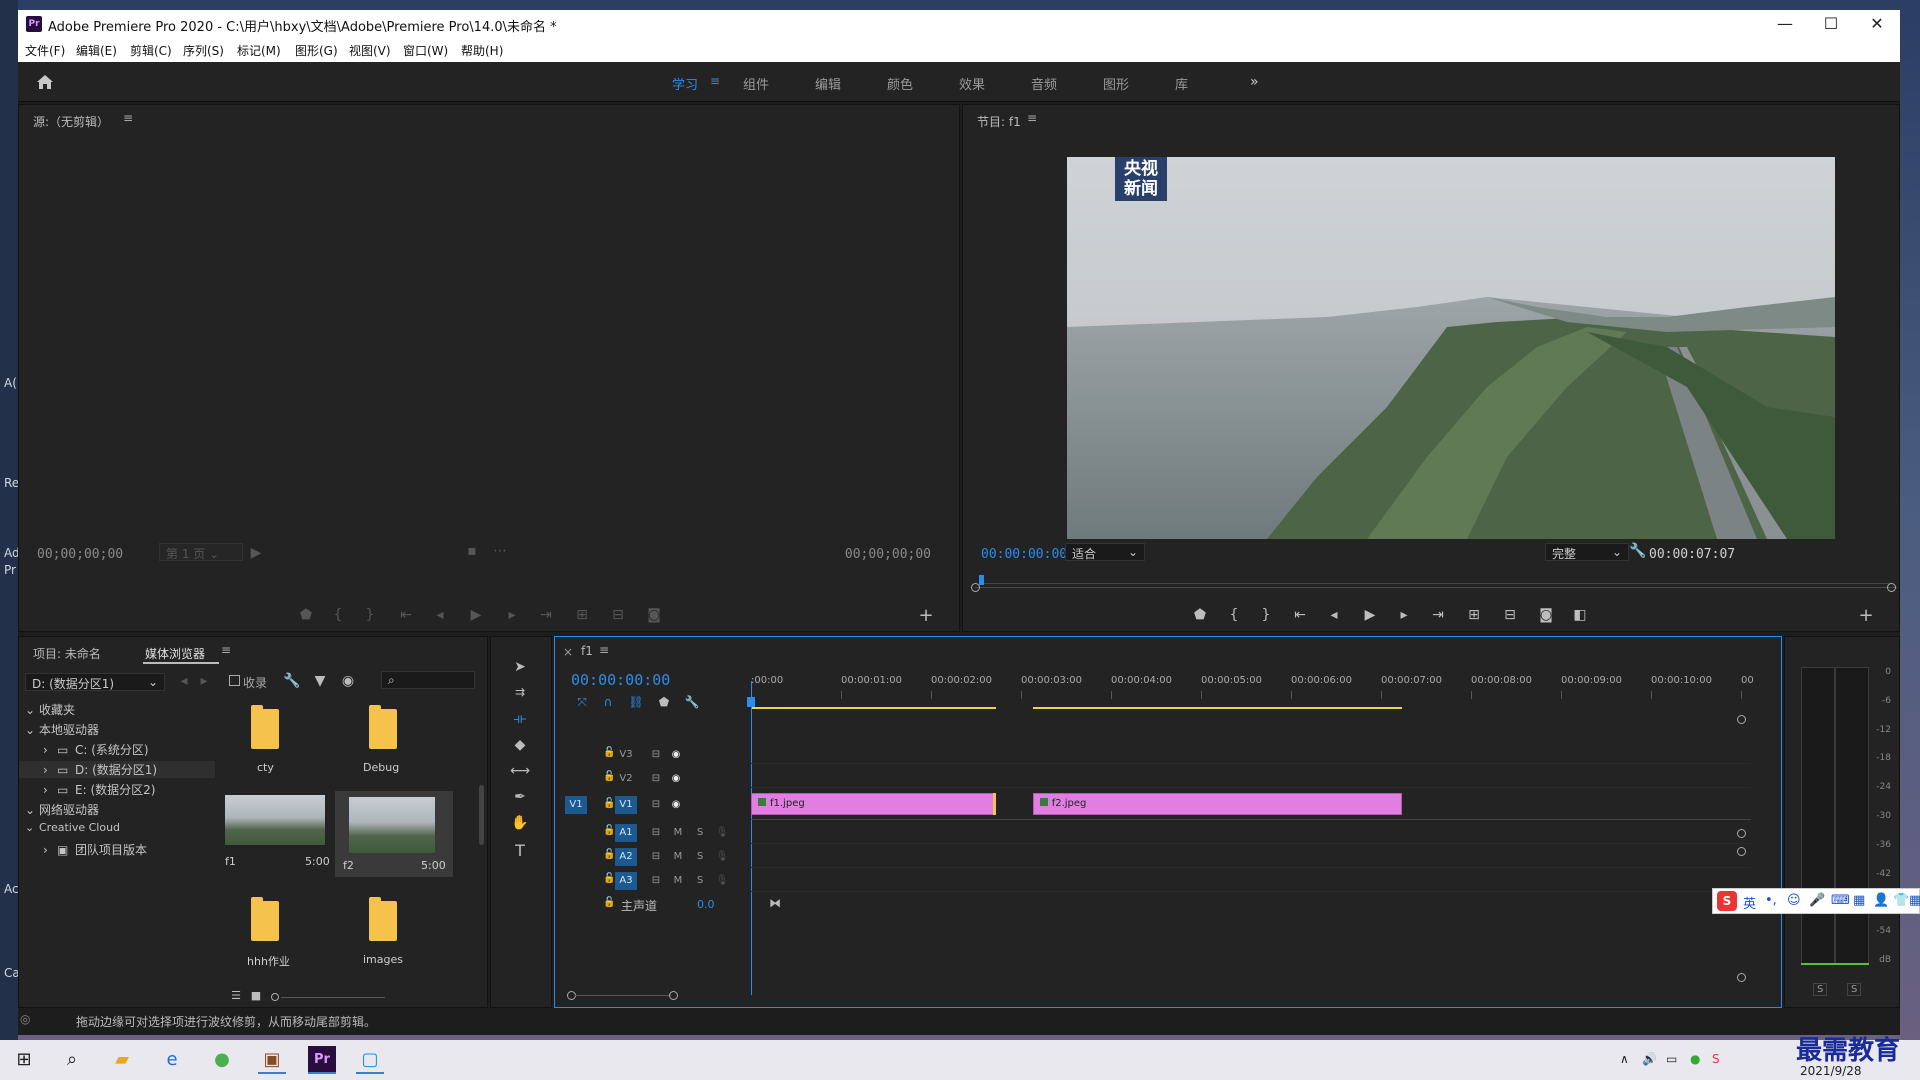  I want to click on punctuation-icon: •,, so click(1771, 900).